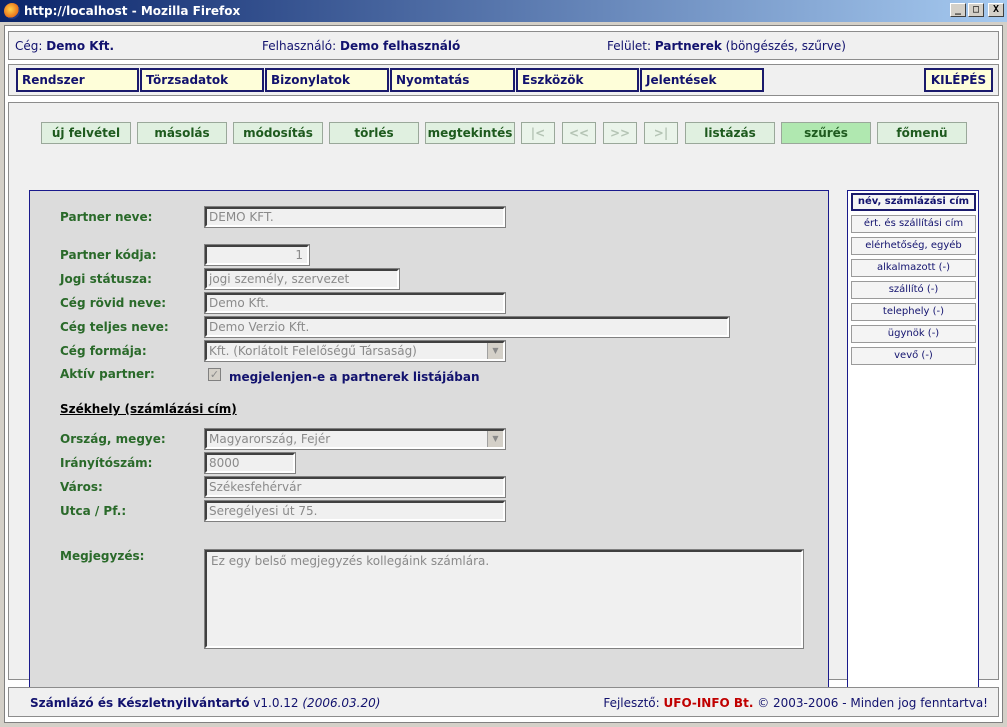 This screenshot has width=1007, height=727. What do you see at coordinates (327, 80) in the screenshot?
I see `menu-bizonylatok: Bizonylatok` at bounding box center [327, 80].